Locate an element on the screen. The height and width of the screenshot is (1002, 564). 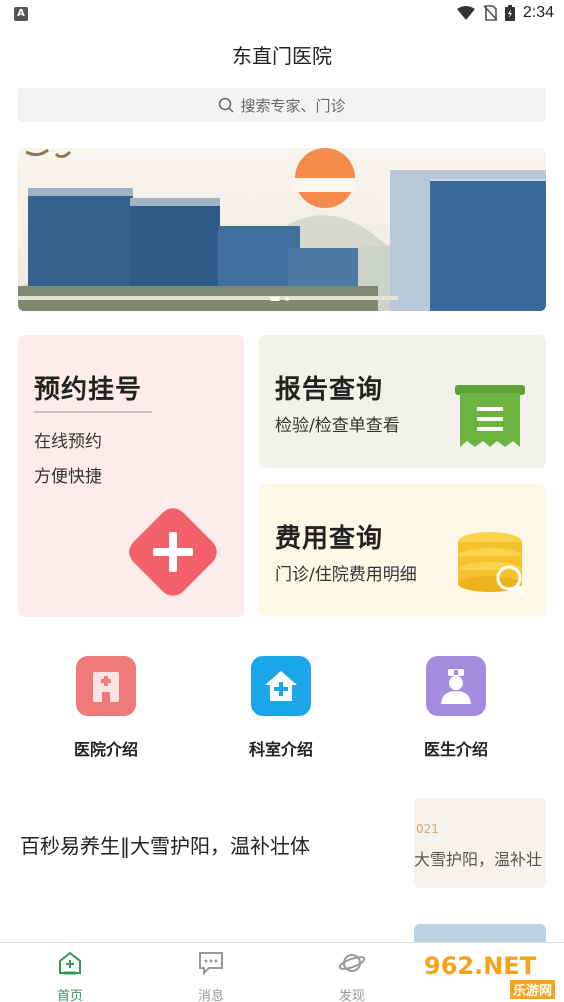
search-bar: 搜索专家、门诊 is located at coordinates (282, 105).